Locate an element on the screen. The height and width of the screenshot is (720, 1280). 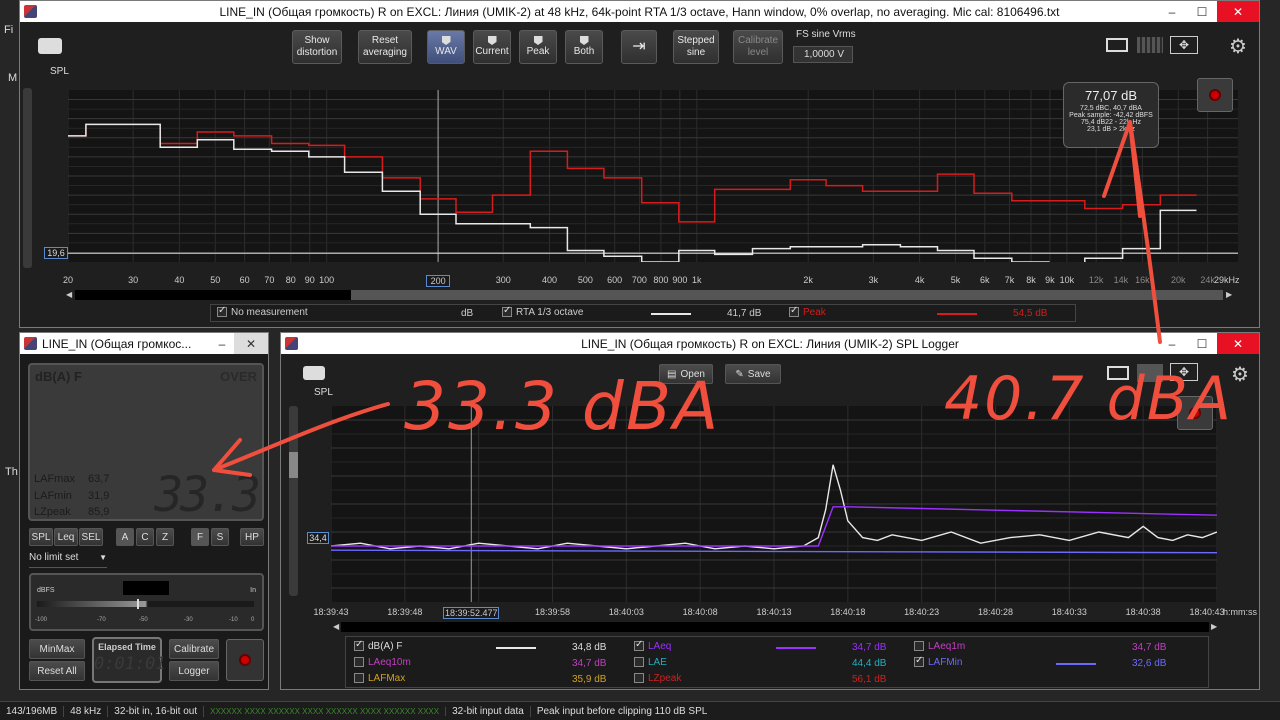
rta-scroll-right-icon: ▶ is located at coordinates (1229, 294).